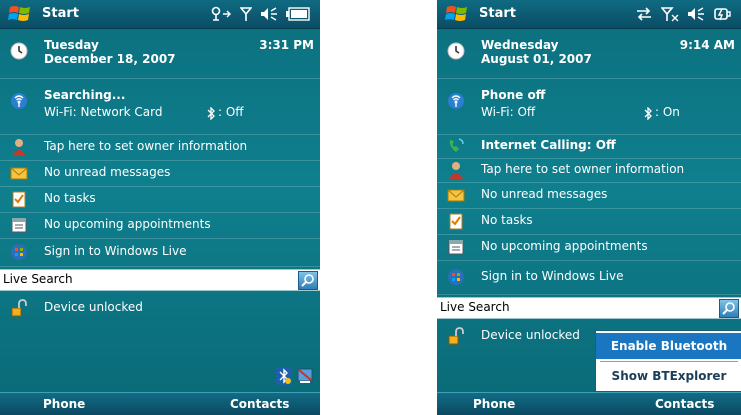  I want to click on bluetooth-tray-icon, so click(284, 376).